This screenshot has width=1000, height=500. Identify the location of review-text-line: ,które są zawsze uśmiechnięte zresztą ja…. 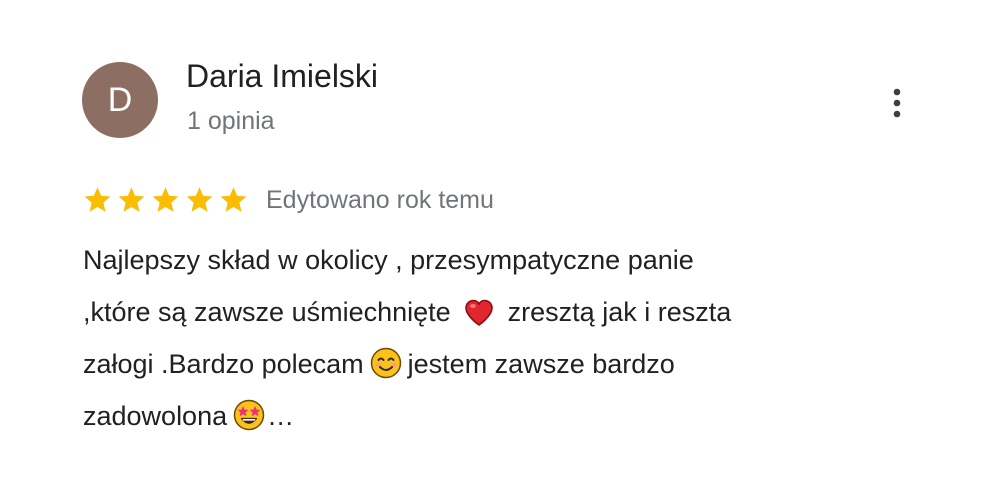
(503, 312).